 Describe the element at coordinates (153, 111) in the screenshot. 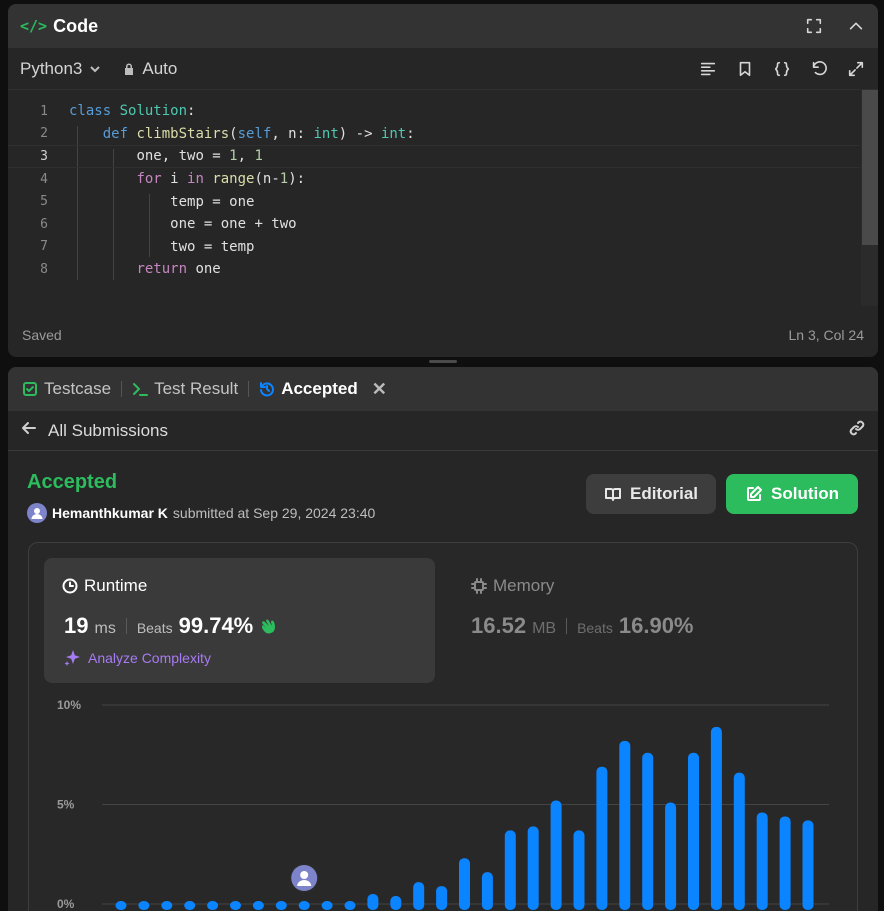

I see `code-token: Solution` at that location.